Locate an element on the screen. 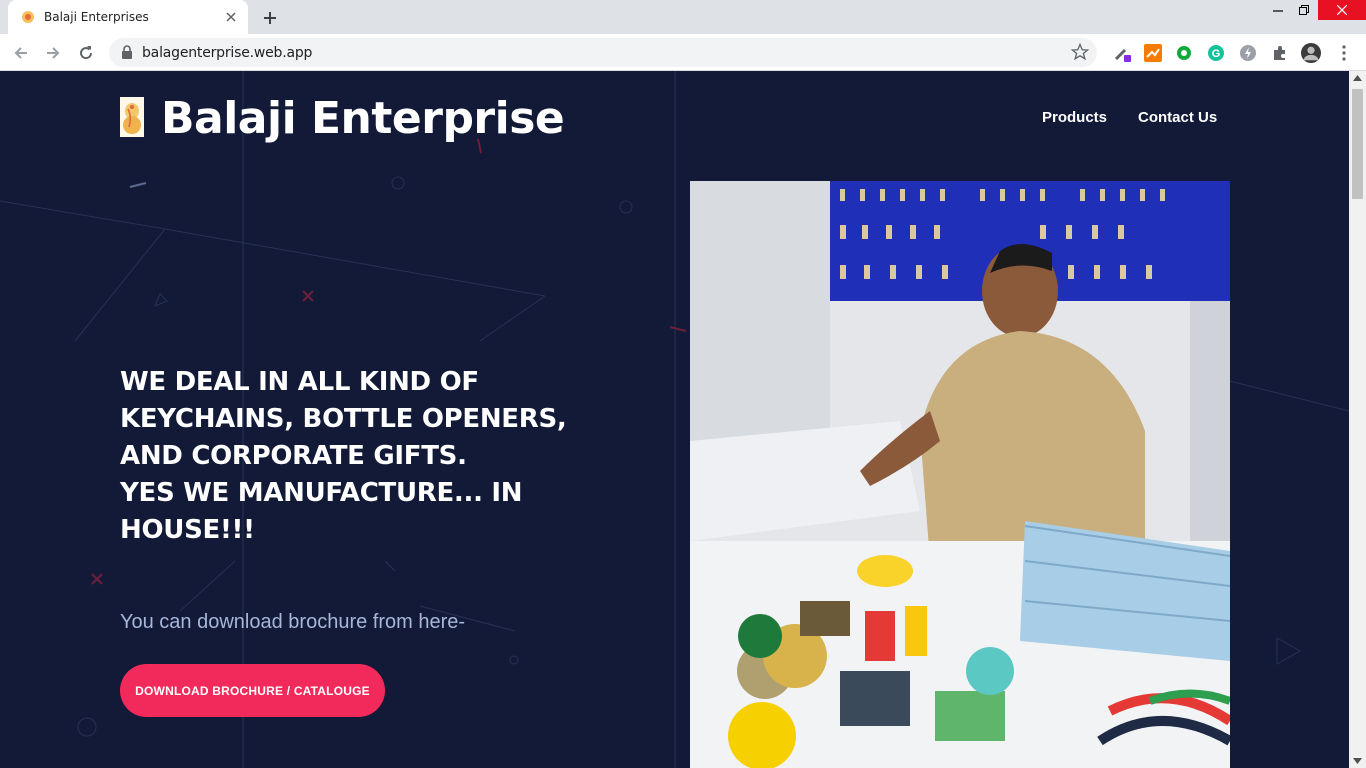 This screenshot has height=768, width=1366. extension-chart-icon is located at coordinates (1153, 53).